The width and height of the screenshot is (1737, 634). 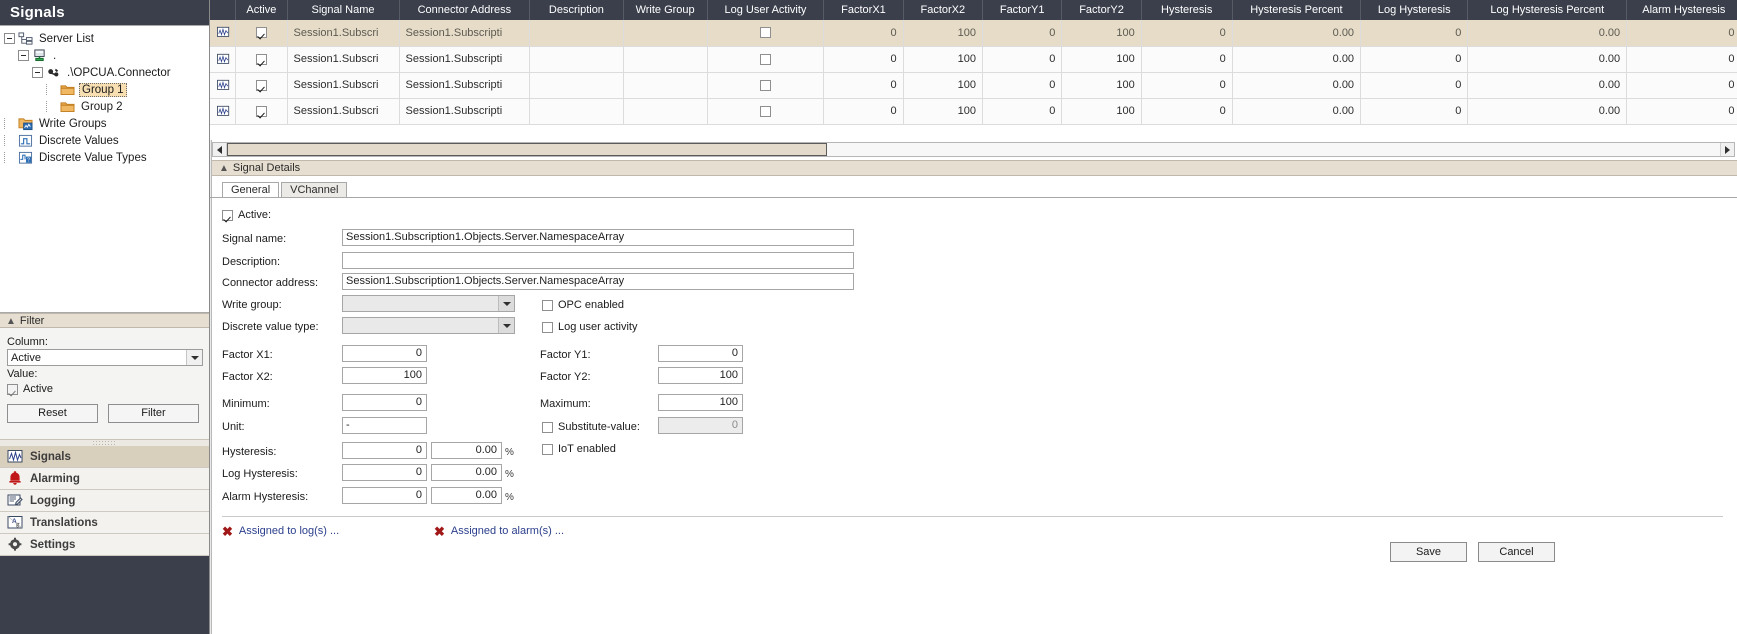 I want to click on factor-y2-input: 100, so click(x=700, y=375).